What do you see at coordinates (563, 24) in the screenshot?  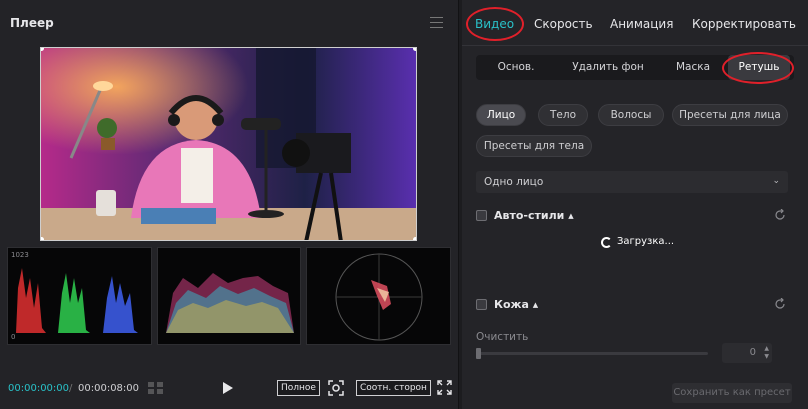 I see `tab-speed: Скорость` at bounding box center [563, 24].